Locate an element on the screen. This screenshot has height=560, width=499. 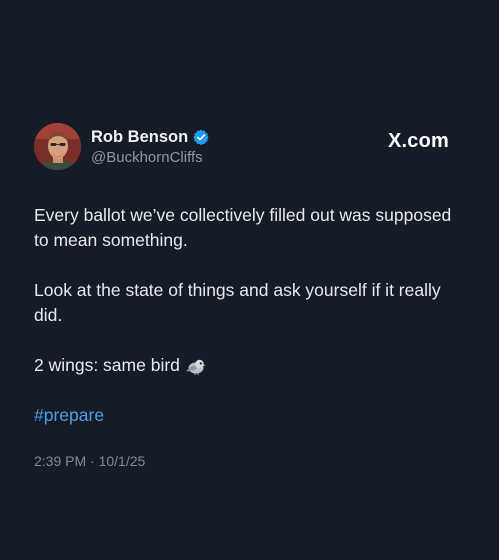
brand-logo: X.com is located at coordinates (418, 141).